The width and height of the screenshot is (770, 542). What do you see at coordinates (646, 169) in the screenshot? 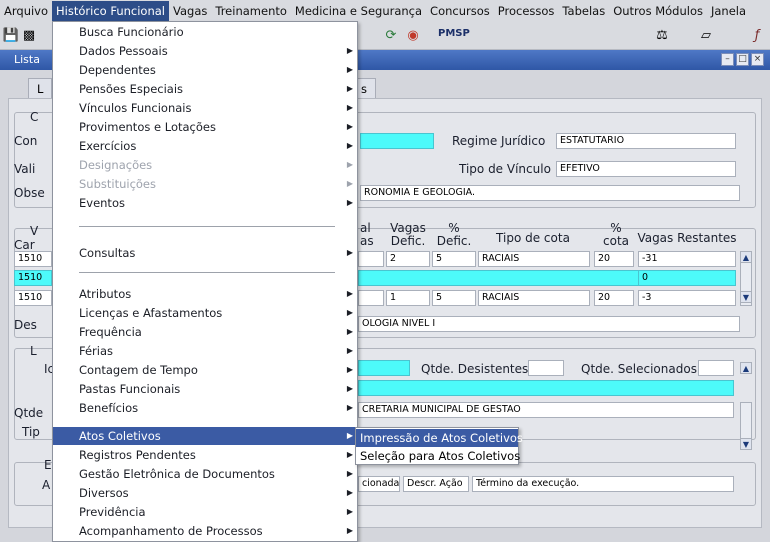
I see `vinculo-field: EFETIVO` at bounding box center [646, 169].